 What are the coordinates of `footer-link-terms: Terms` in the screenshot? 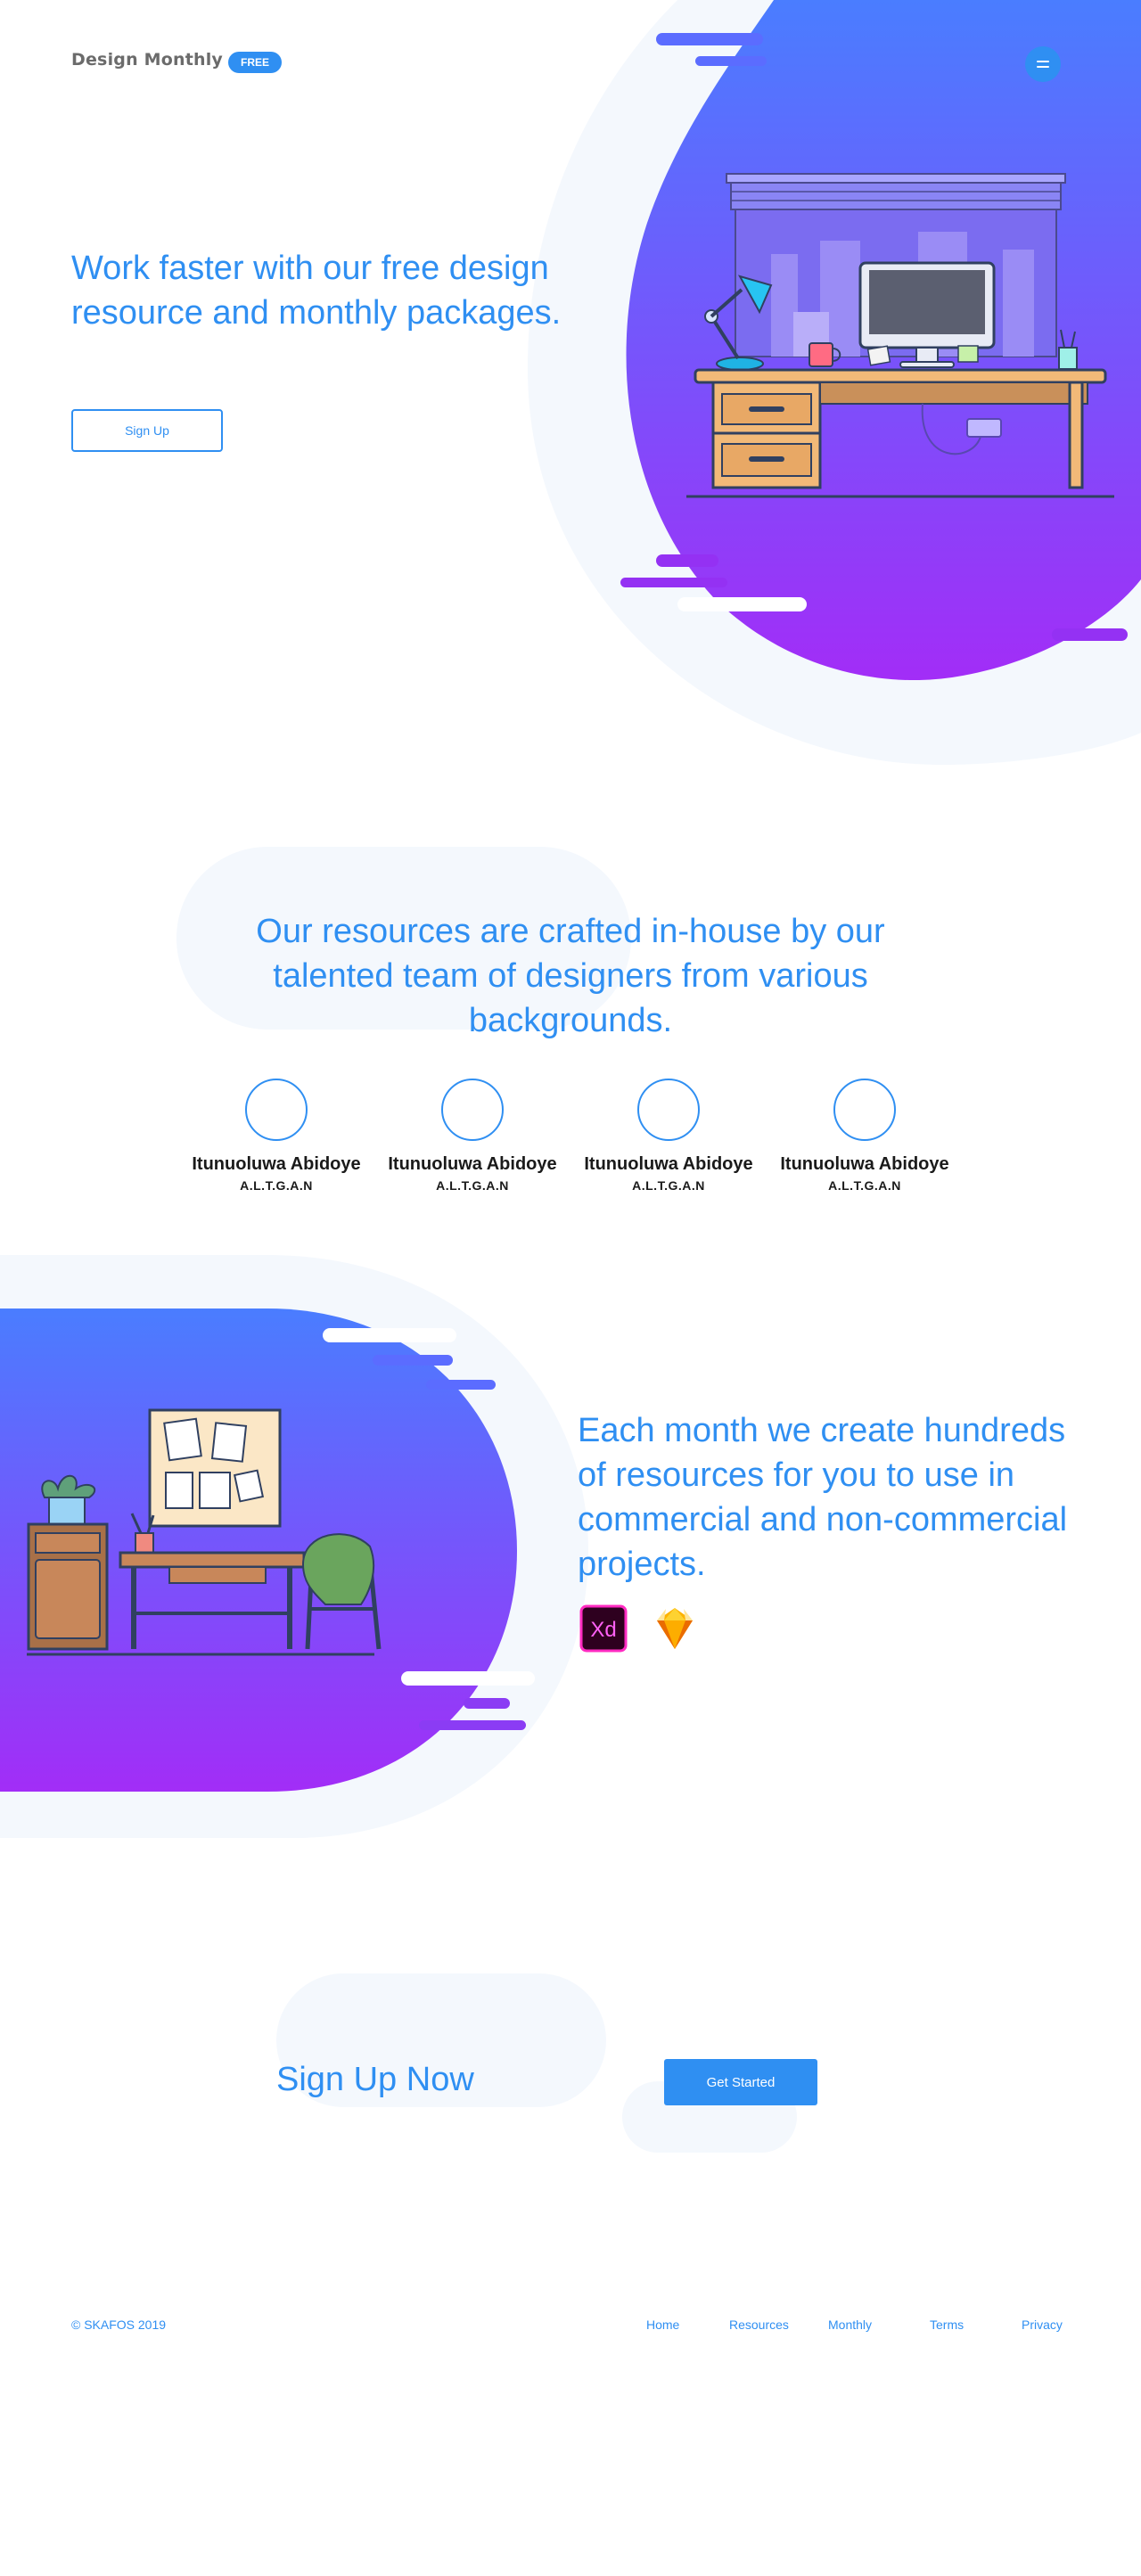 It's located at (947, 2325).